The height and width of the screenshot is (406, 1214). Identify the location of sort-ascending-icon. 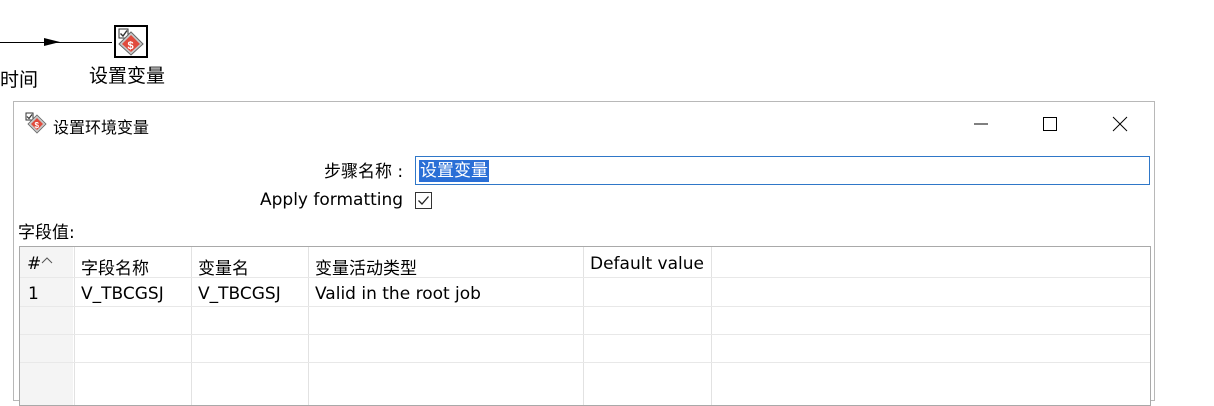
(47, 258).